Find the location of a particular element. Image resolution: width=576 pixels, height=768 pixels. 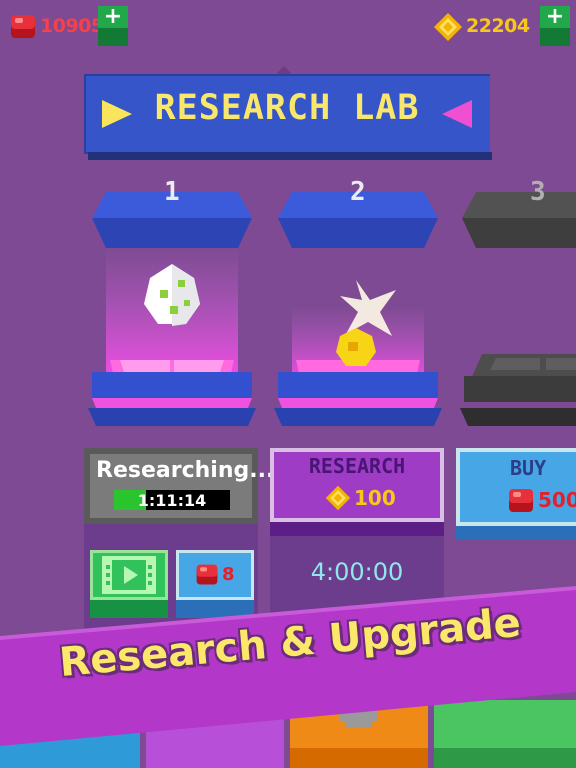

coins-counter: 22204 is located at coordinates (483, 27).